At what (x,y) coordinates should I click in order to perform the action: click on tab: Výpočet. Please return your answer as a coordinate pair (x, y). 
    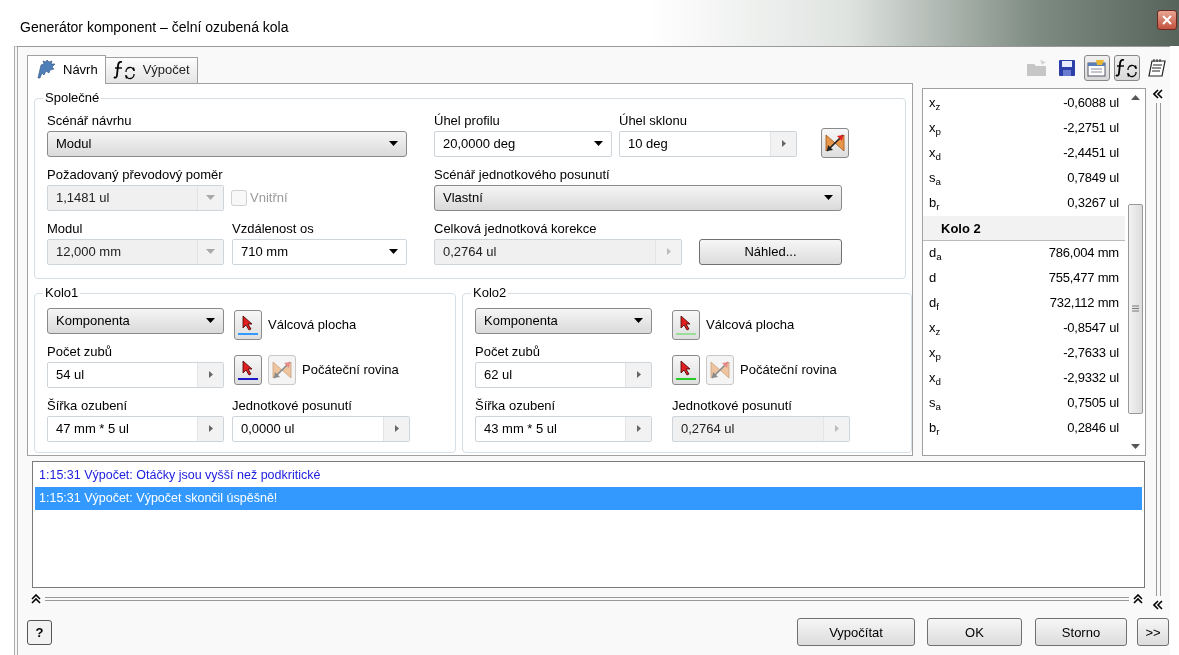
    Looking at the image, I should click on (151, 69).